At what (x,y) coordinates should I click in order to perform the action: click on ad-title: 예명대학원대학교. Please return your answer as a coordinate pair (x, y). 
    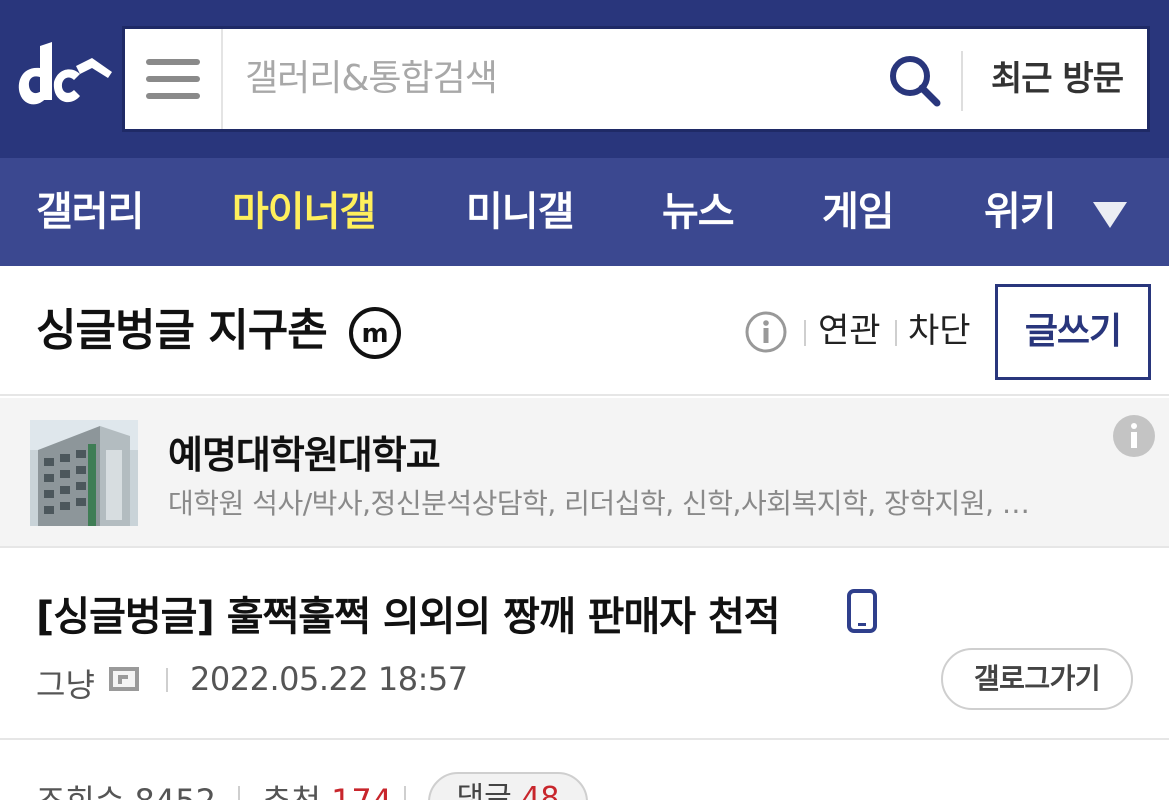
    Looking at the image, I should click on (304, 455).